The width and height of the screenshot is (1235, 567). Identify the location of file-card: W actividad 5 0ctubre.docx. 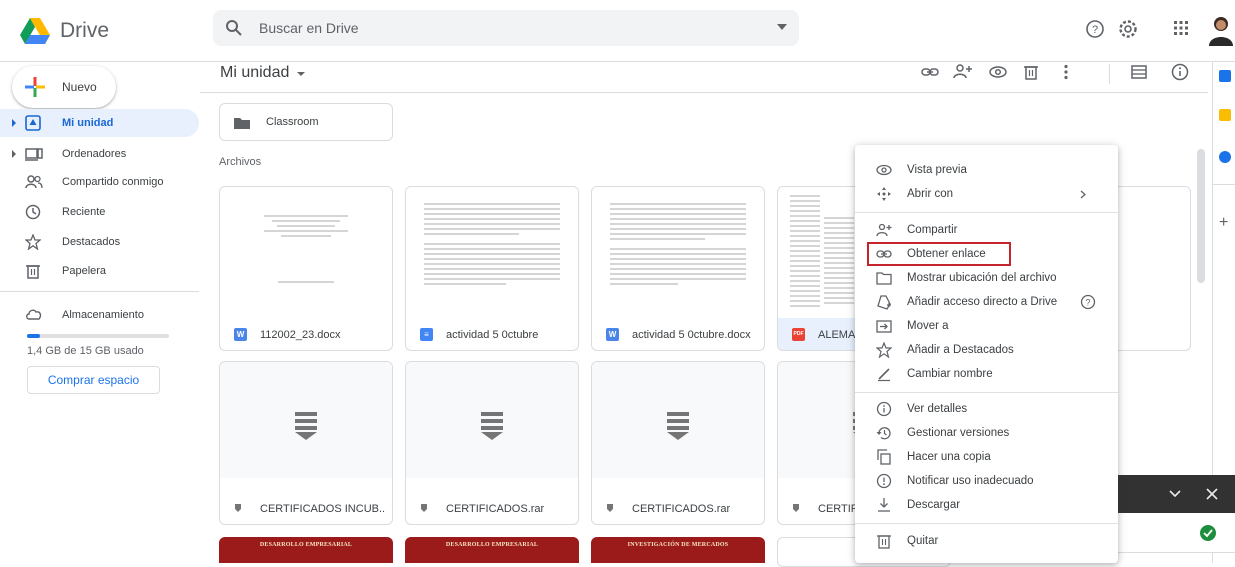
(678, 268).